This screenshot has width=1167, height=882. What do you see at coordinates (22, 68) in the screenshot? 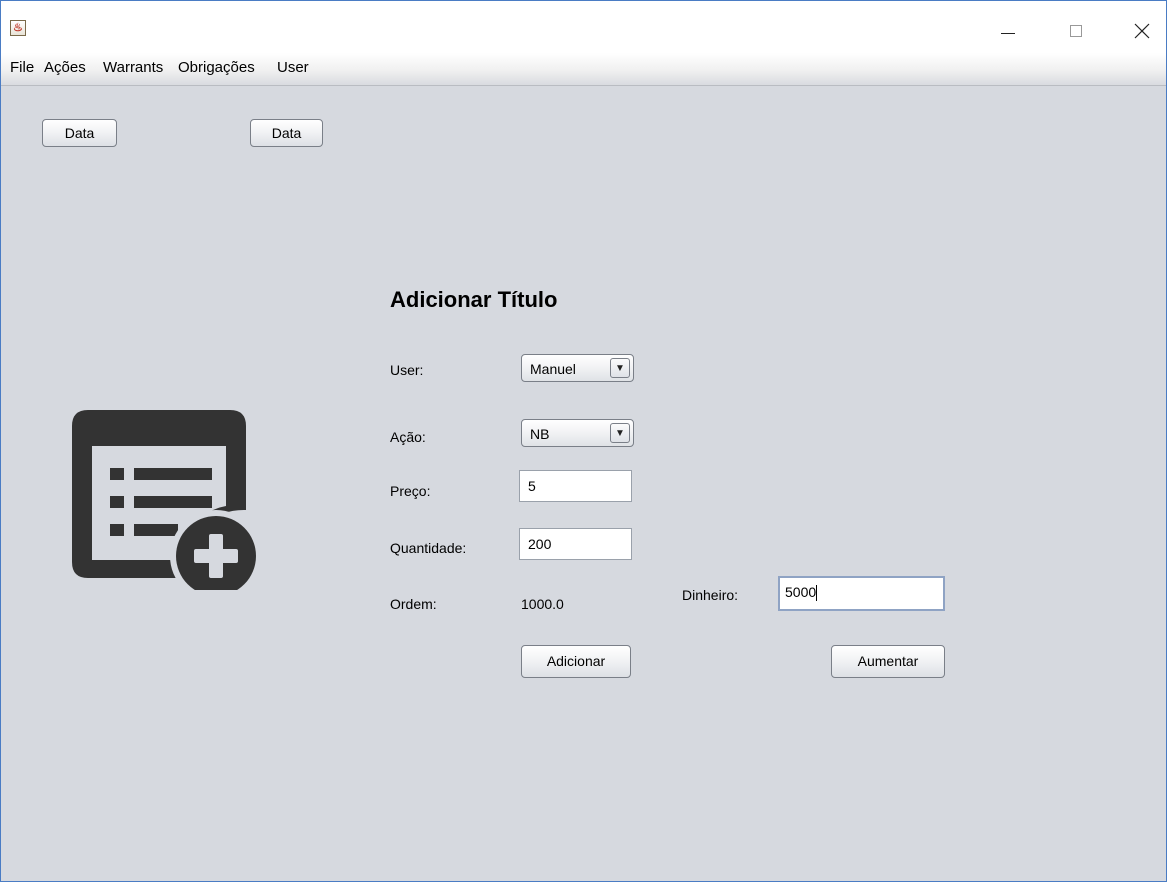
I see `menu-file: File` at bounding box center [22, 68].